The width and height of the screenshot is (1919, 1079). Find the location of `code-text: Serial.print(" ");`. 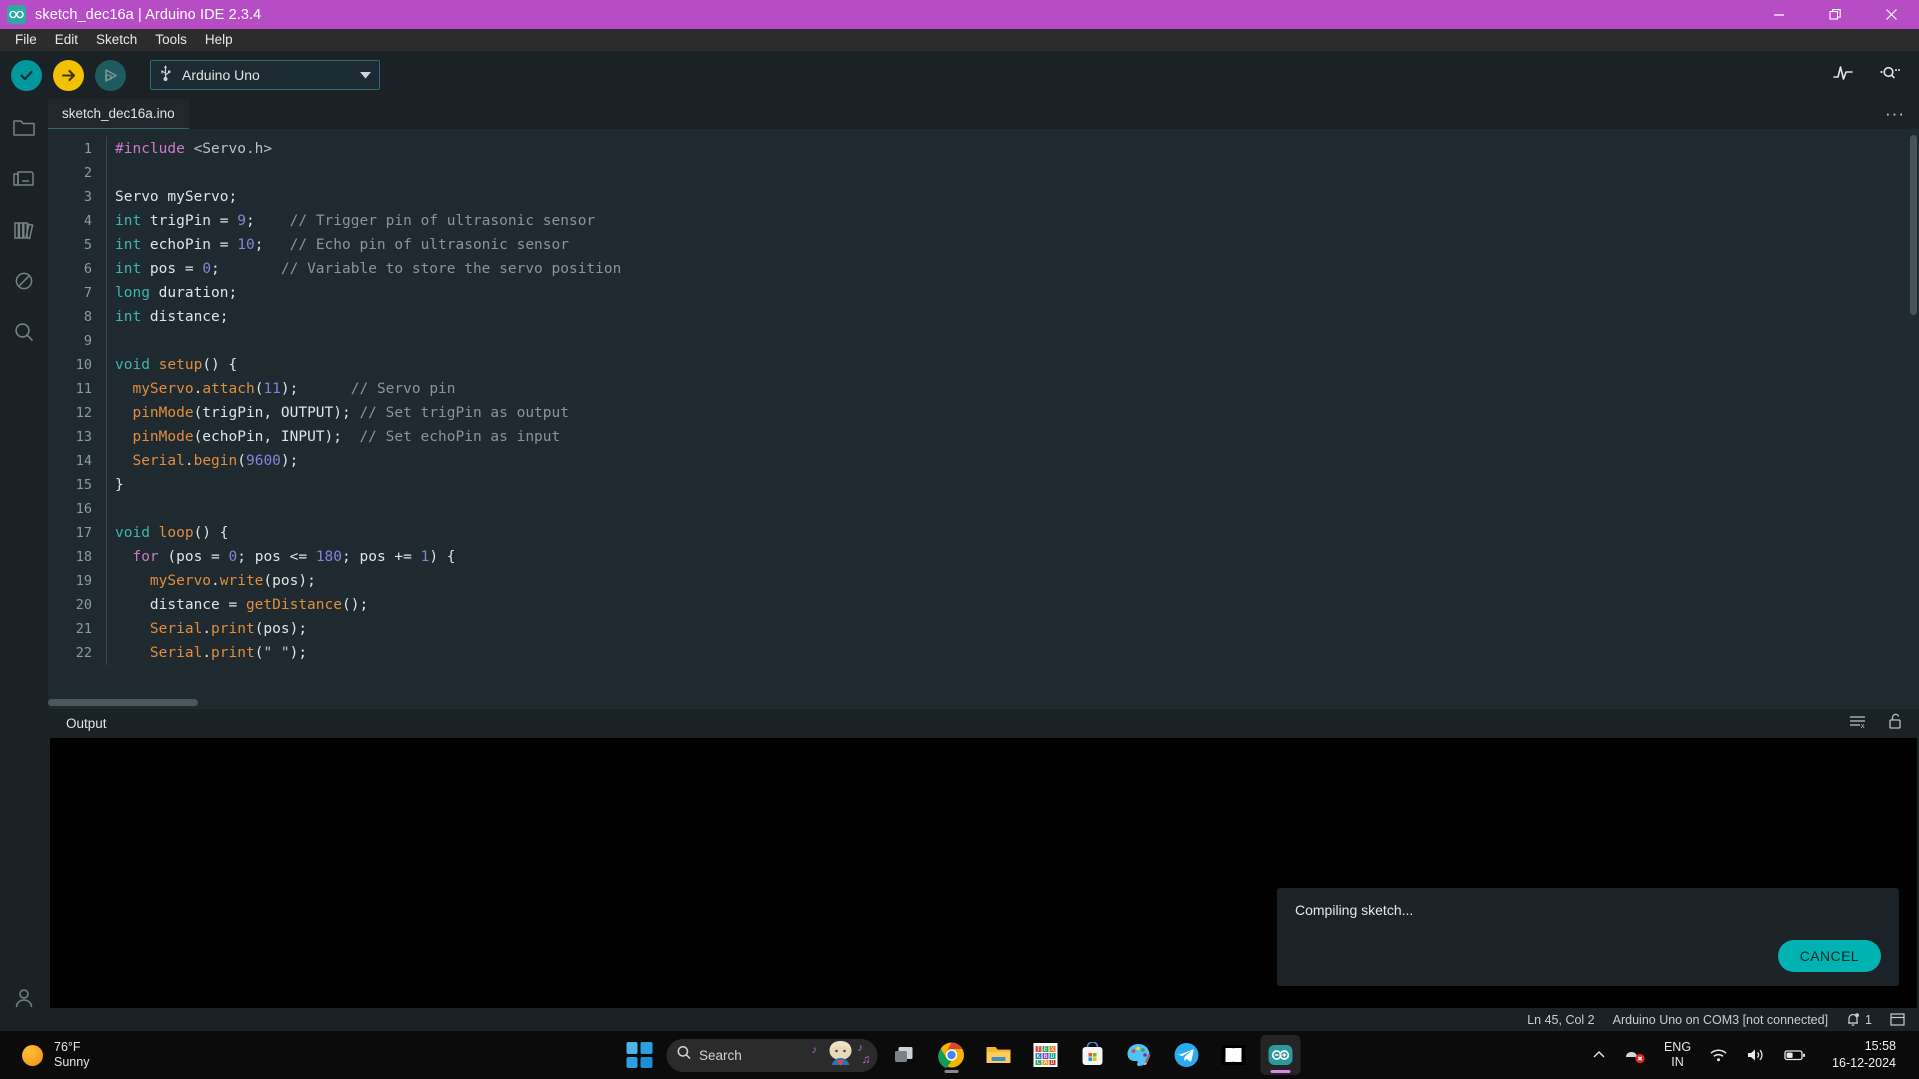

code-text: Serial.print(" "); is located at coordinates (206, 653).